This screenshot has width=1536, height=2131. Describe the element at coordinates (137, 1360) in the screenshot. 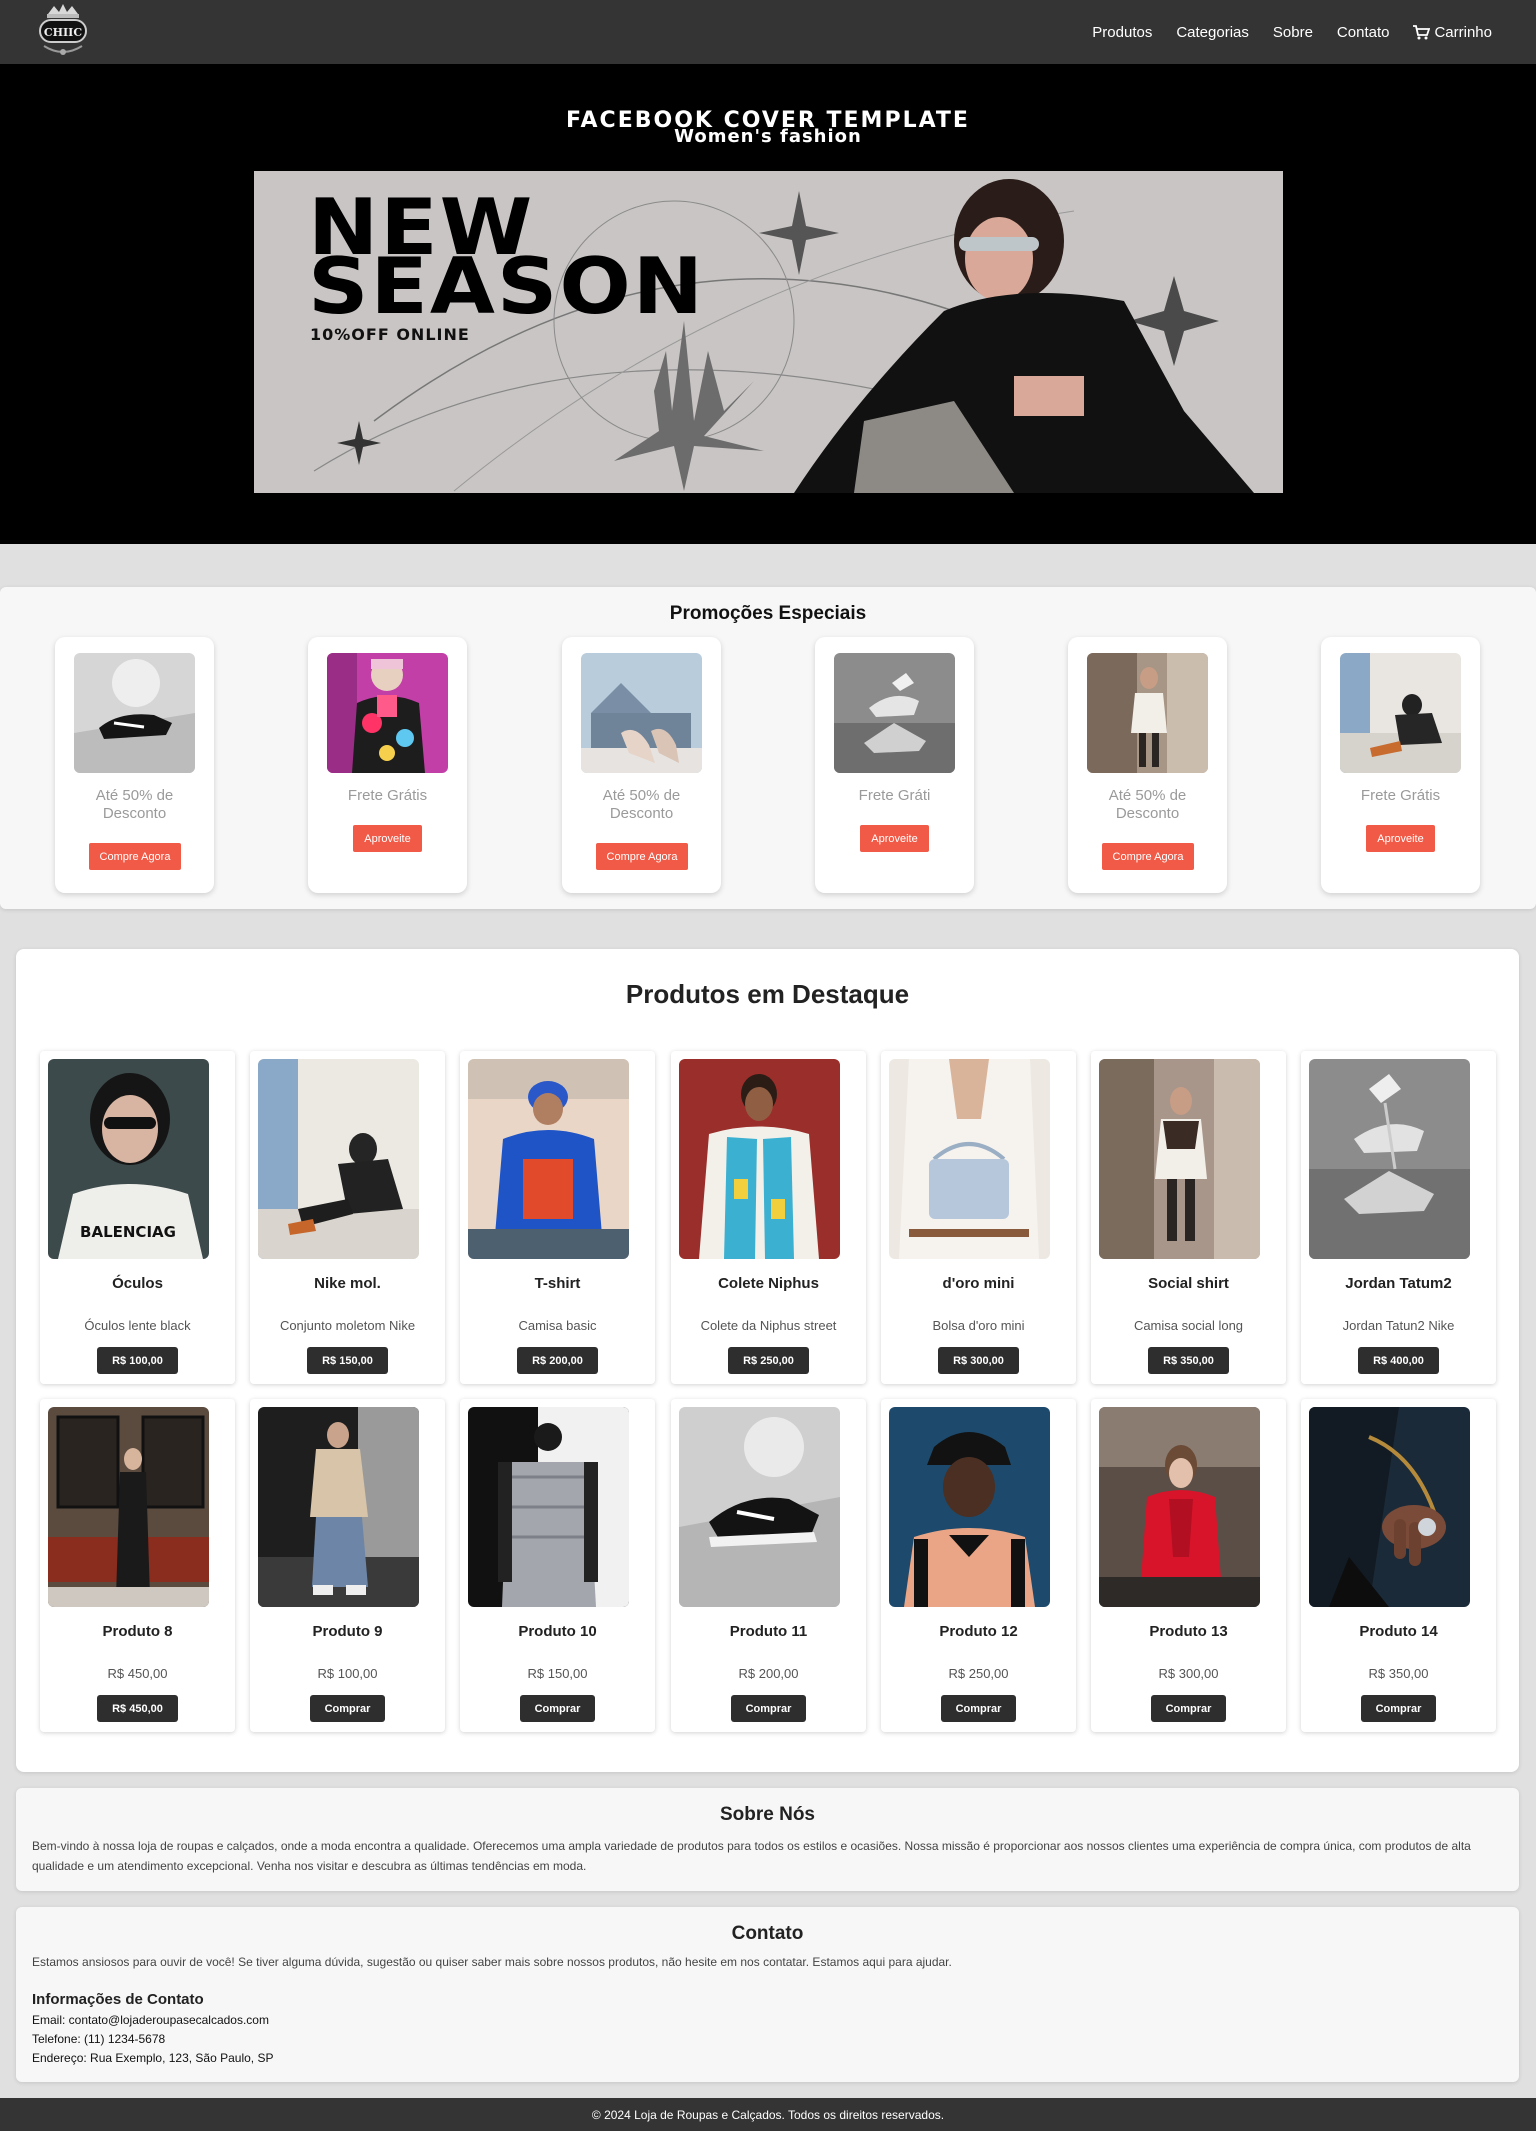

I see `product-price-button: R$ 100,00` at that location.